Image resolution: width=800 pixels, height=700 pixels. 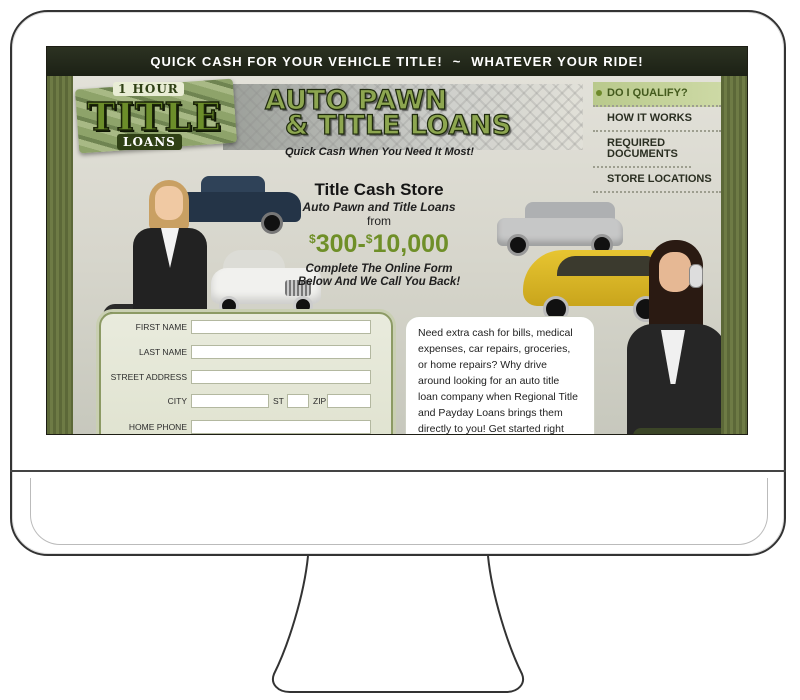 What do you see at coordinates (320, 401) in the screenshot?
I see `zip-label: ZIP` at bounding box center [320, 401].